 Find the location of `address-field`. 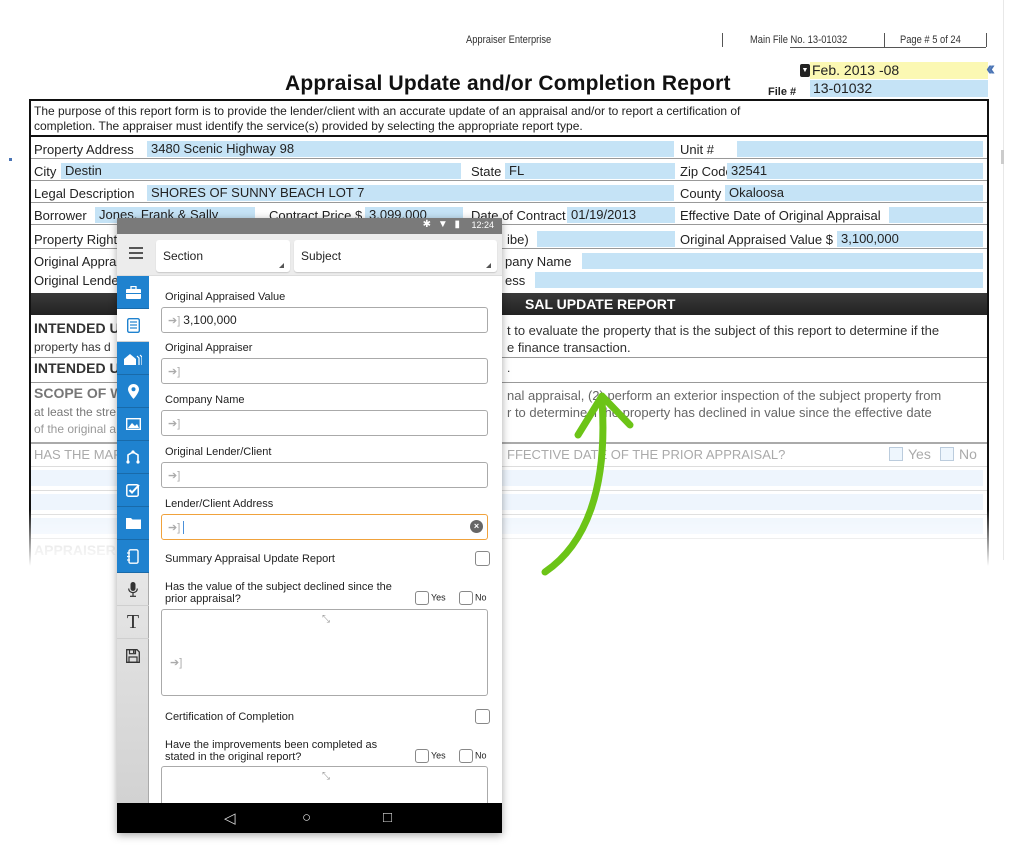

address-field is located at coordinates (759, 280).